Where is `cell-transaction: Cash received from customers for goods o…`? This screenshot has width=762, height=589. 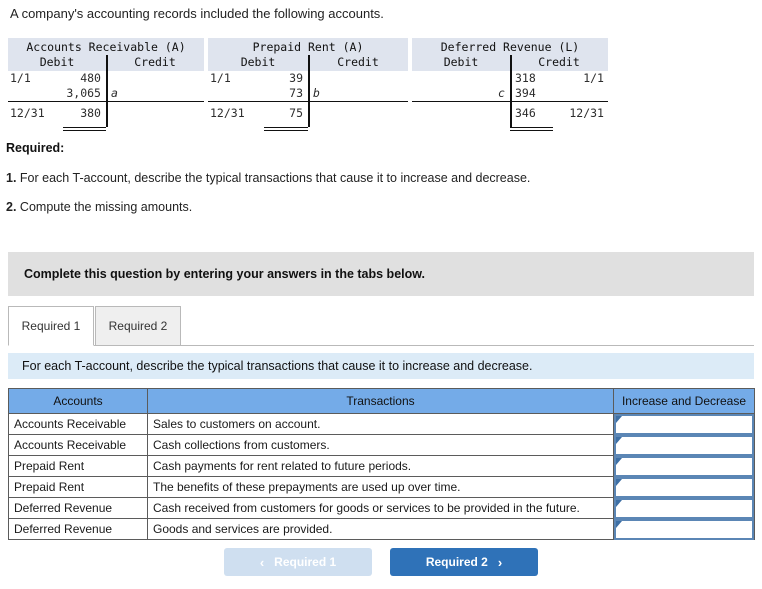
cell-transaction: Cash received from customers for goods o… is located at coordinates (380, 508).